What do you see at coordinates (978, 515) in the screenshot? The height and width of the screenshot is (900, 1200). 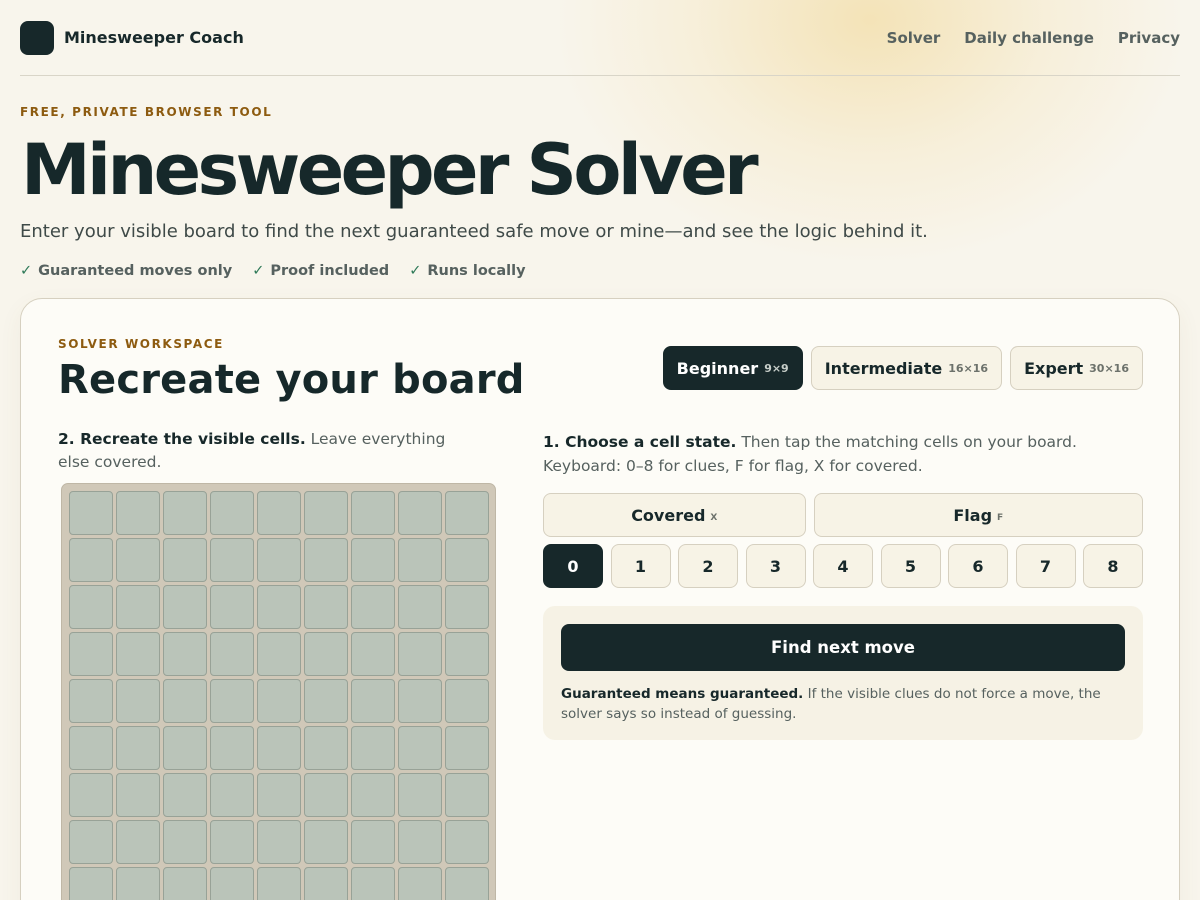 I see `flag-state-button: Flag F` at bounding box center [978, 515].